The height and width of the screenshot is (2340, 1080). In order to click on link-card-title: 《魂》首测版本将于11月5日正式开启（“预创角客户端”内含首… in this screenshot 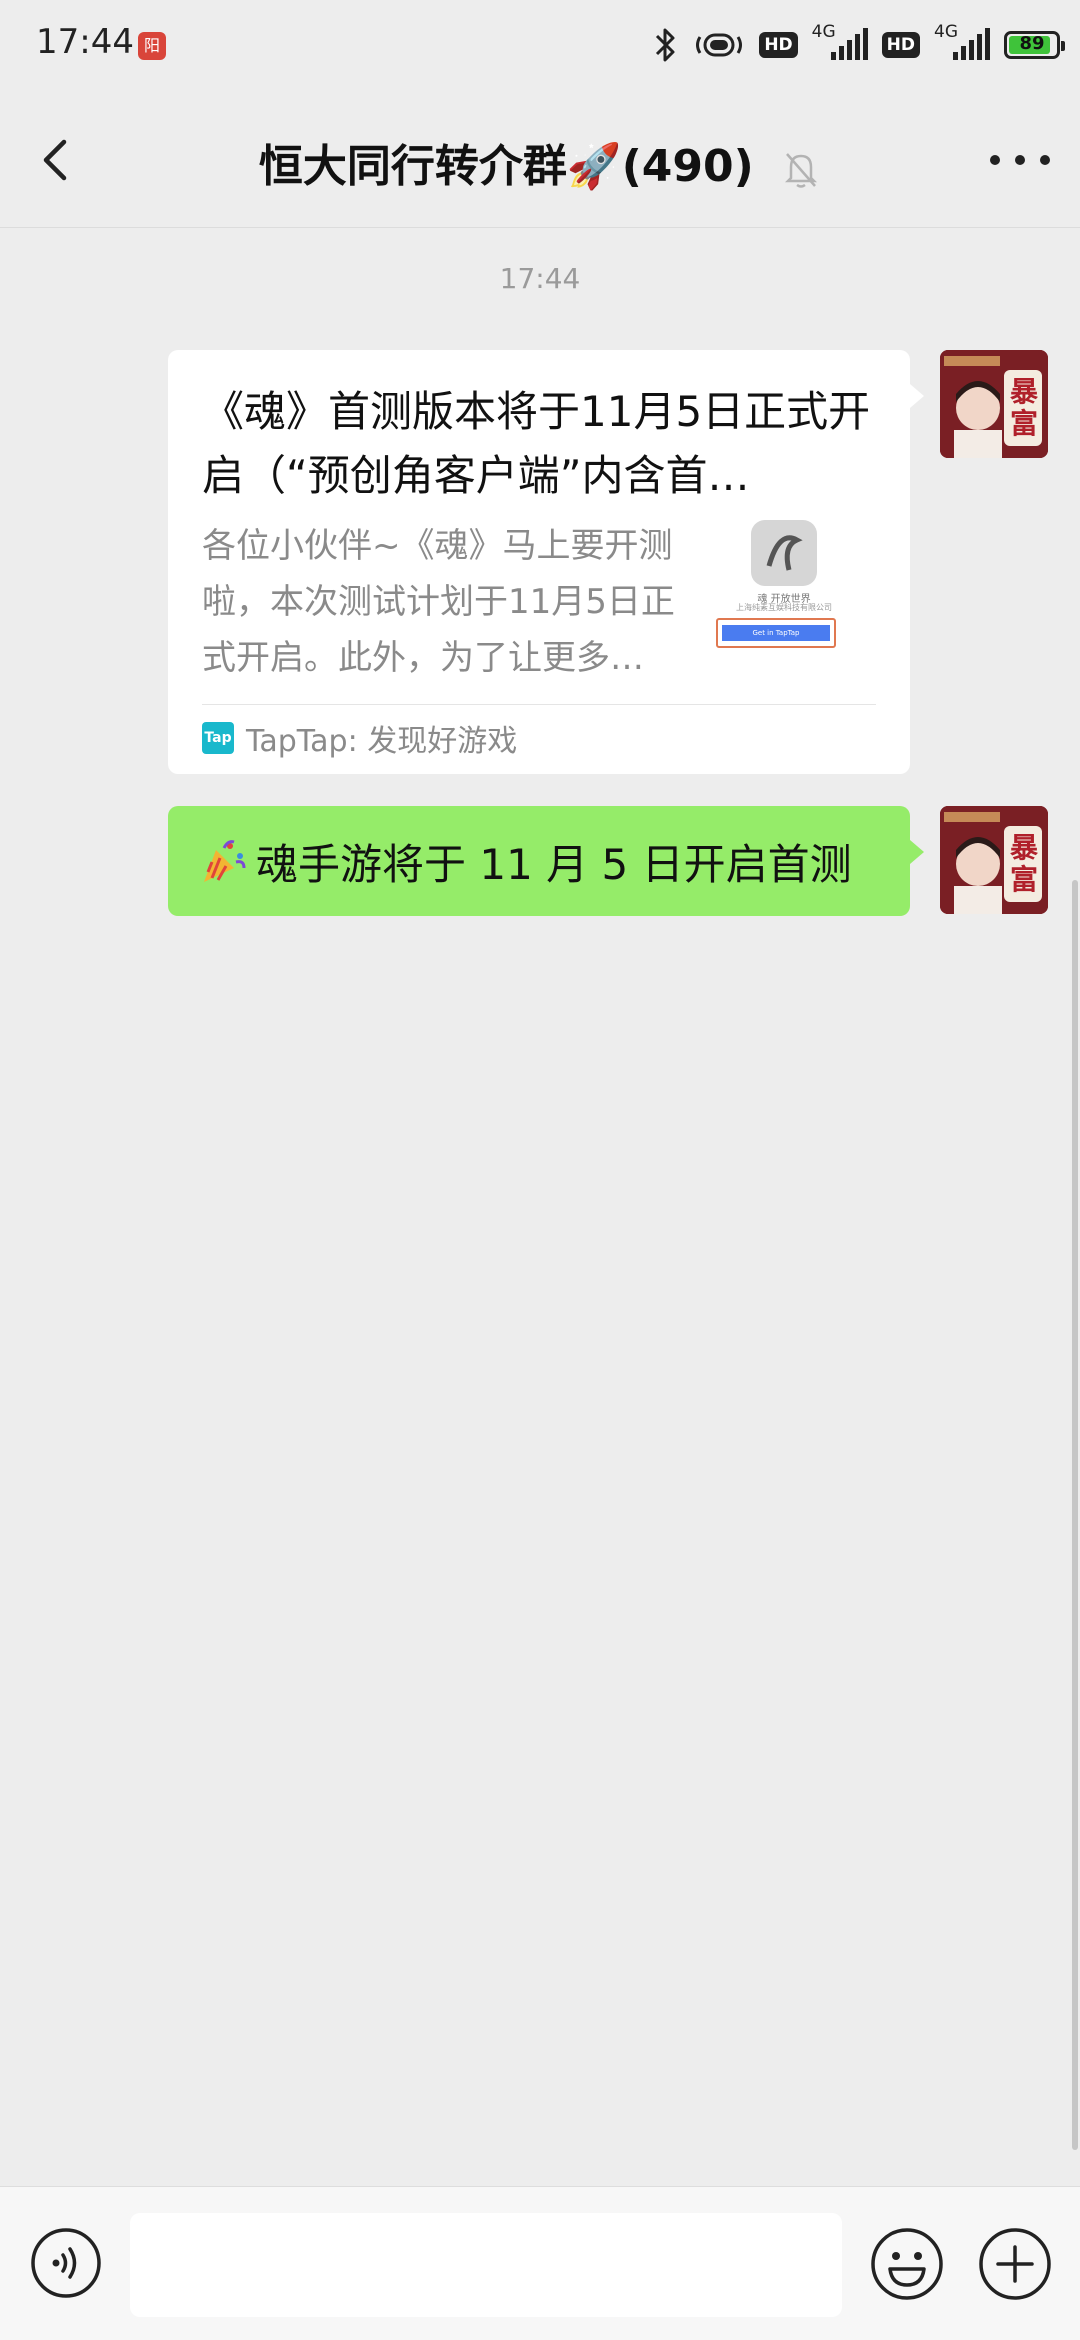, I will do `click(536, 443)`.